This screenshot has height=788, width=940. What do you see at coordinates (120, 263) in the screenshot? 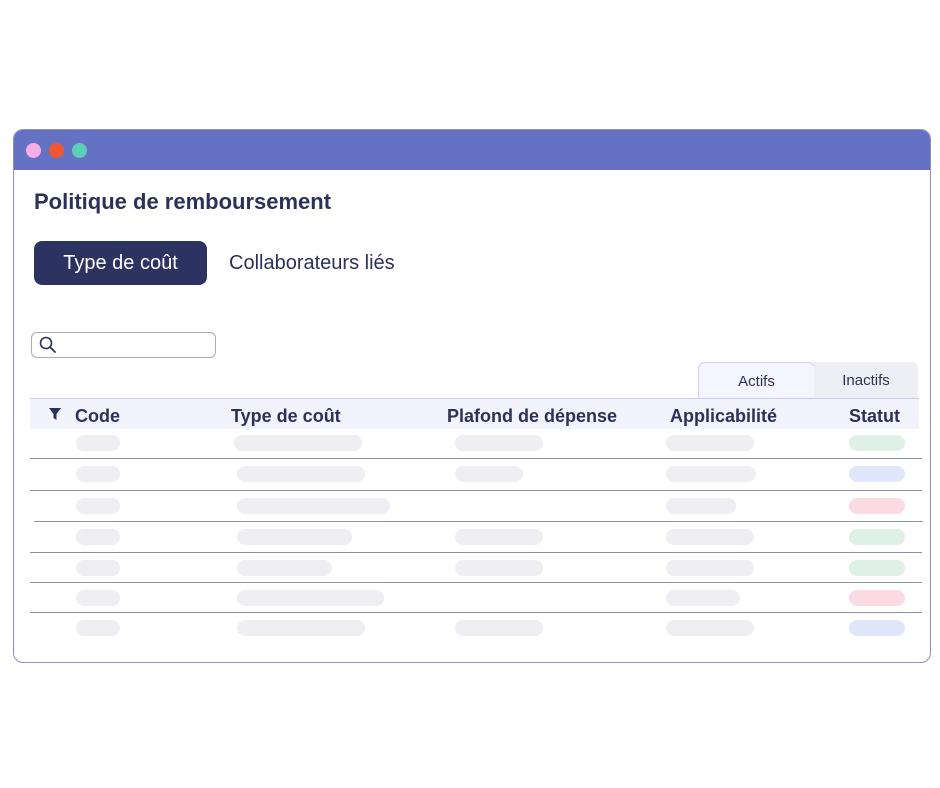
I see `tab-type-de-cout: Type de coût` at bounding box center [120, 263].